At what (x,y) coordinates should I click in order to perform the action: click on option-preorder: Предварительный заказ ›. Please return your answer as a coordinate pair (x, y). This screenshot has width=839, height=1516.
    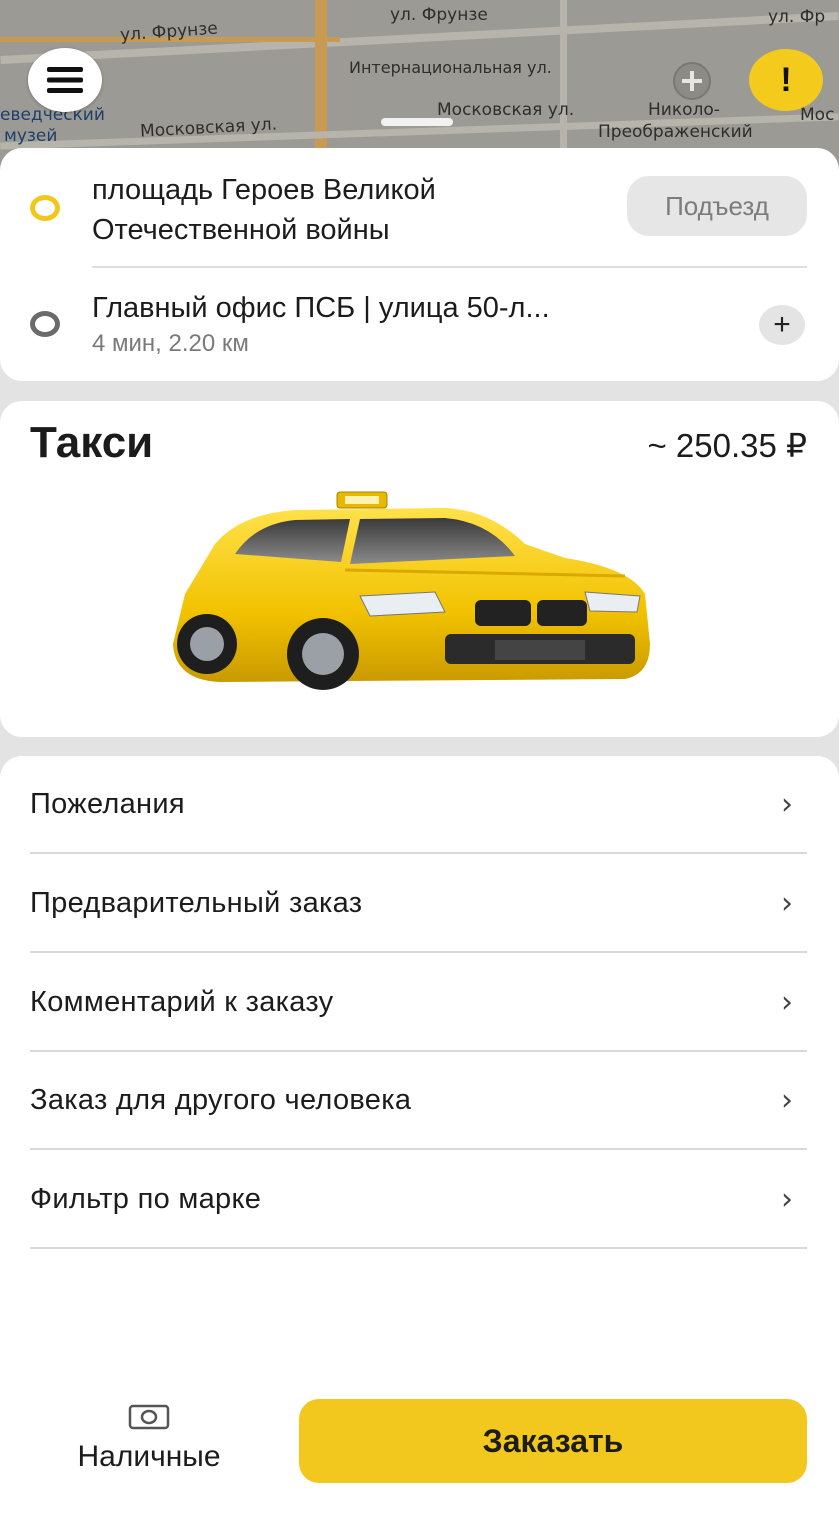
    Looking at the image, I should click on (418, 904).